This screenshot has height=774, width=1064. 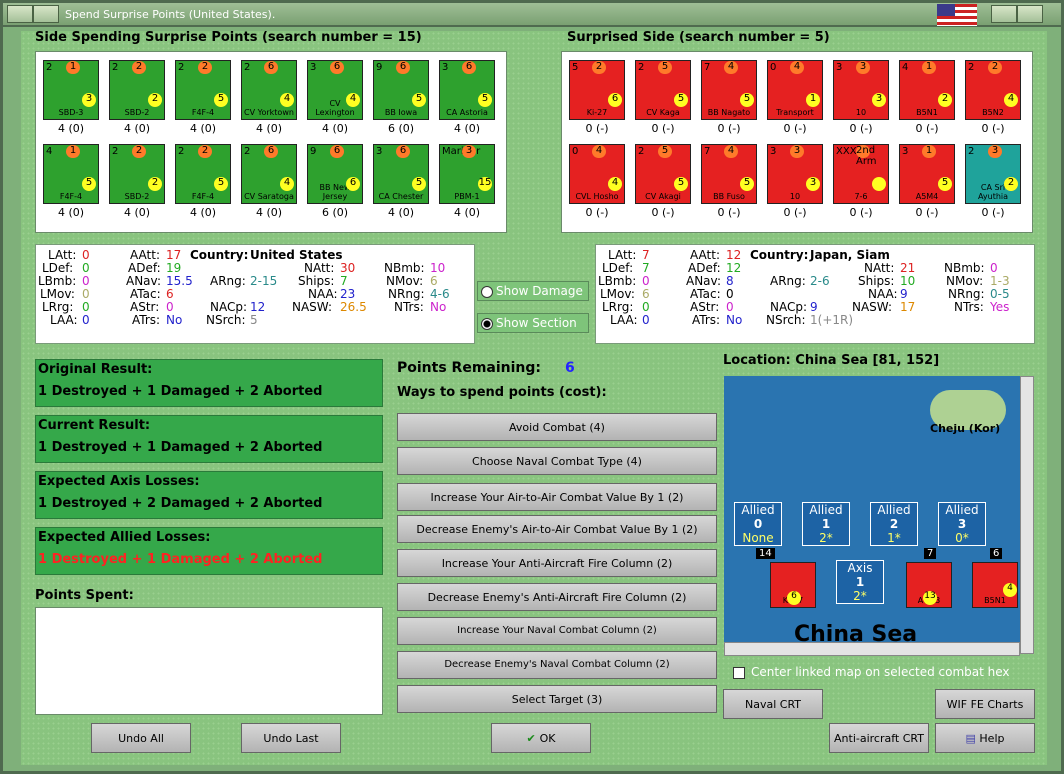 I want to click on close-button, so click(x=1030, y=14).